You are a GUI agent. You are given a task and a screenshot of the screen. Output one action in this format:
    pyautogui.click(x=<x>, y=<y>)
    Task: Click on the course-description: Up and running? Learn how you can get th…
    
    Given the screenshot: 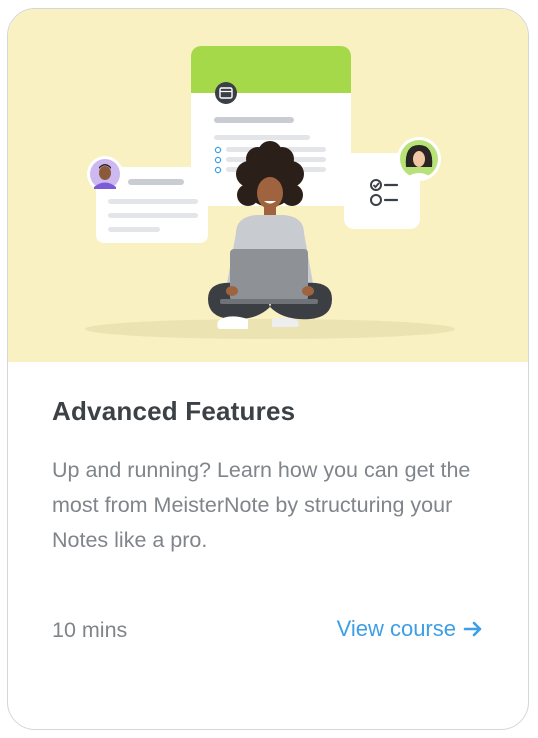 What is the action you would take?
    pyautogui.click(x=261, y=505)
    